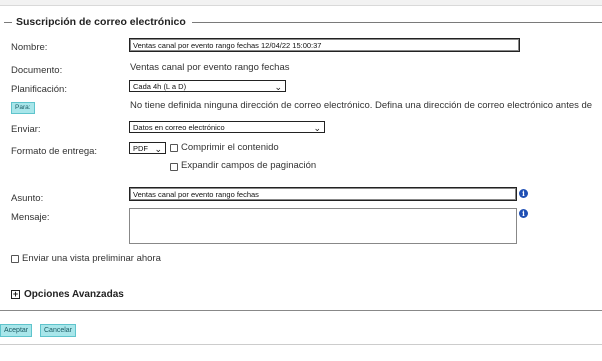  Describe the element at coordinates (207, 86) in the screenshot. I see `planificacion-select: Cada 4h (L a D) ⌄` at that location.